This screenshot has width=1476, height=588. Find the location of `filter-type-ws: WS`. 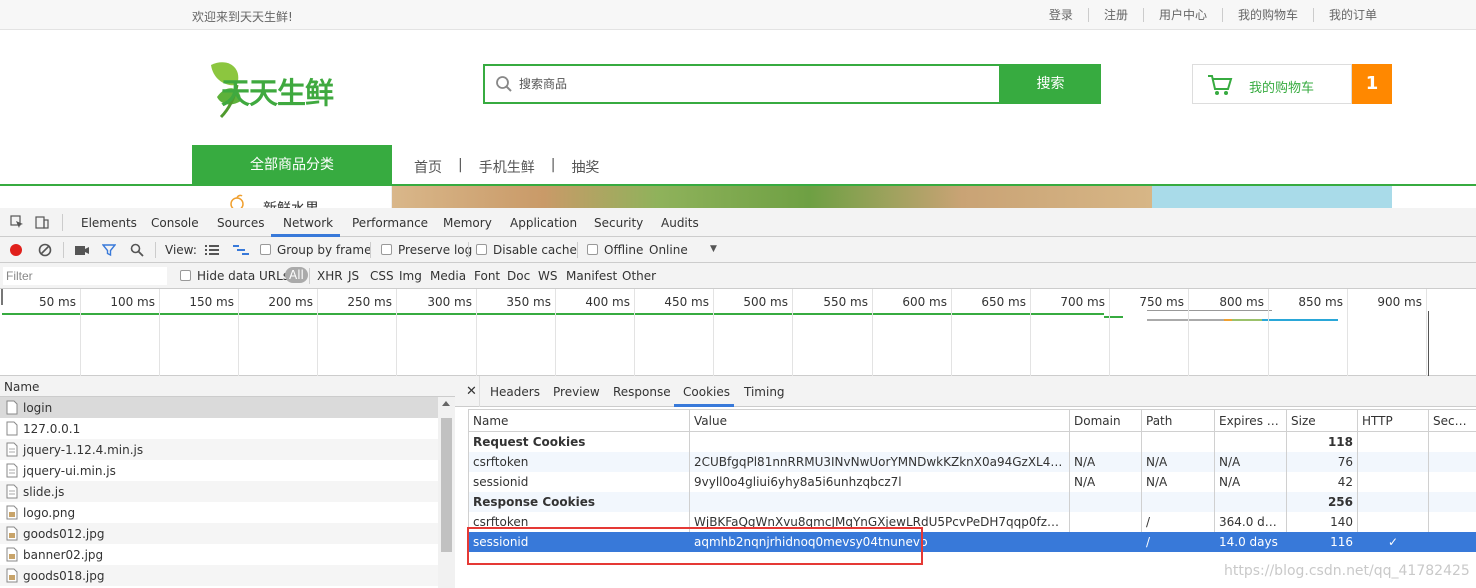

filter-type-ws: WS is located at coordinates (547, 276).